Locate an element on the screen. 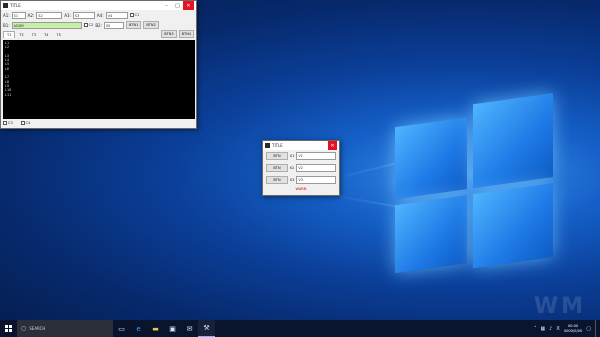  settings-row-1: A1: S1 A2: S2 A3: S3 A4: V4 C1 is located at coordinates (98, 15).